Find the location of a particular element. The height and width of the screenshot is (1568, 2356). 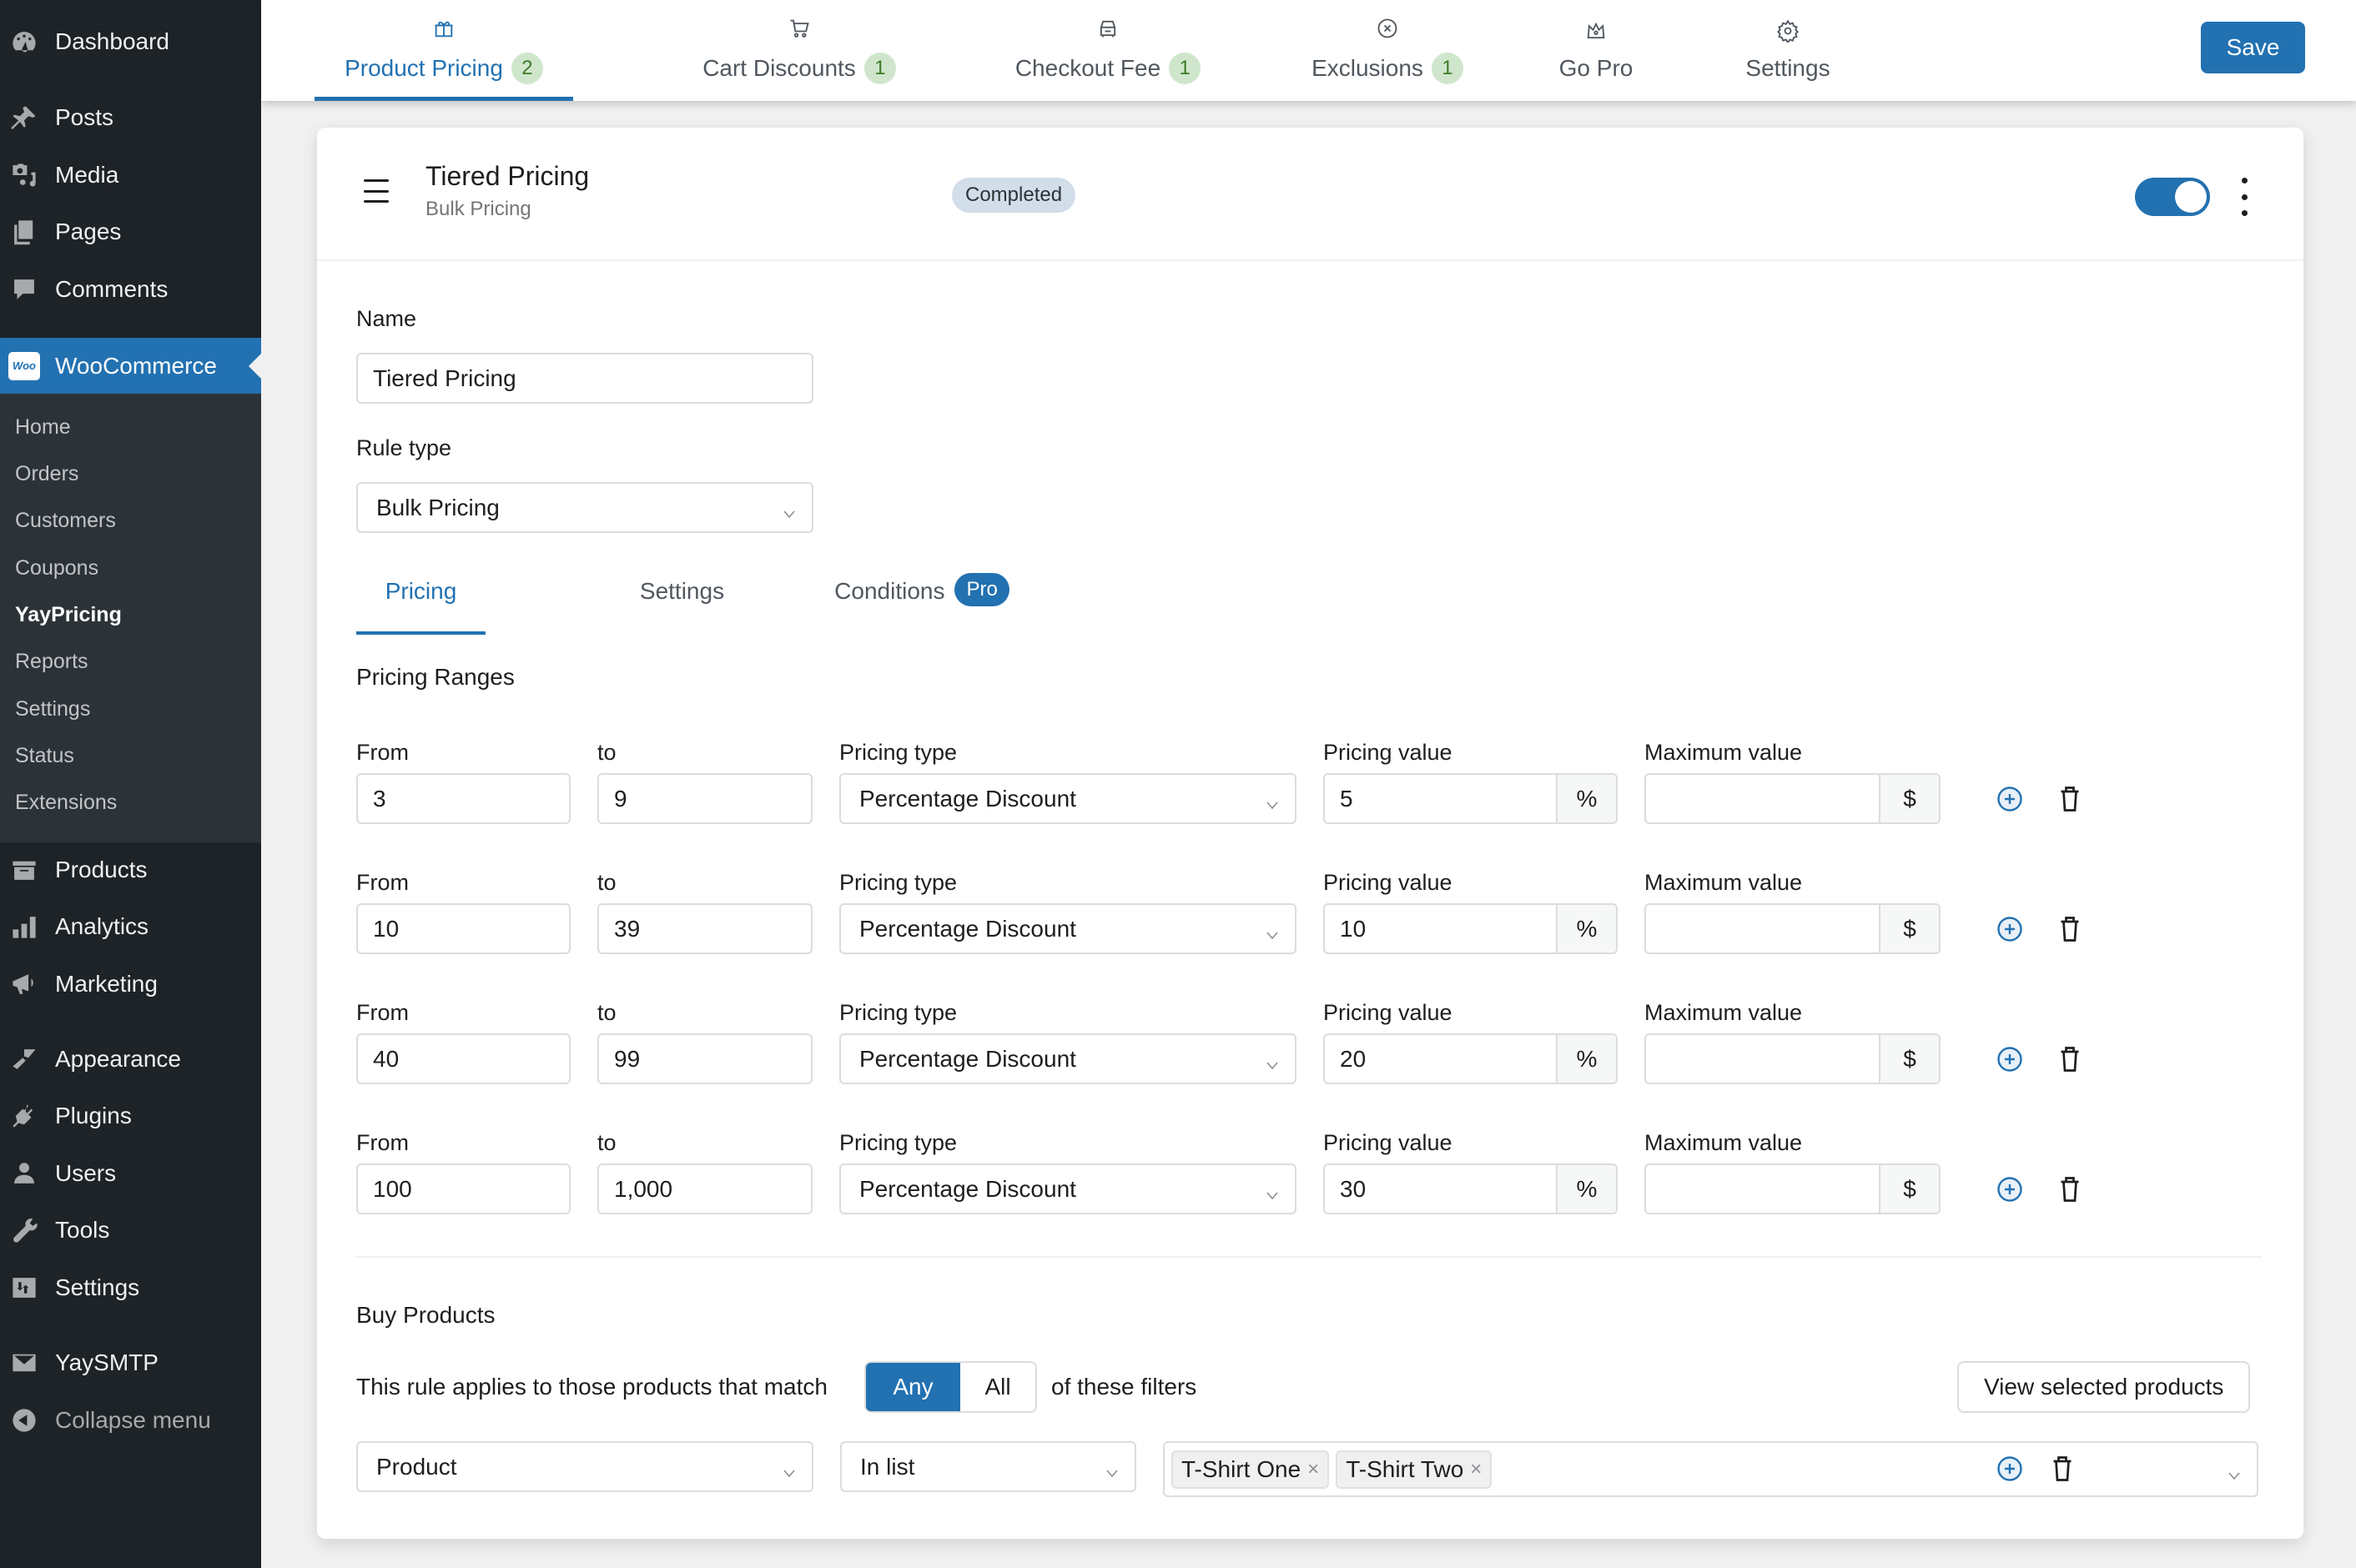

save-button: Save is located at coordinates (2253, 47).